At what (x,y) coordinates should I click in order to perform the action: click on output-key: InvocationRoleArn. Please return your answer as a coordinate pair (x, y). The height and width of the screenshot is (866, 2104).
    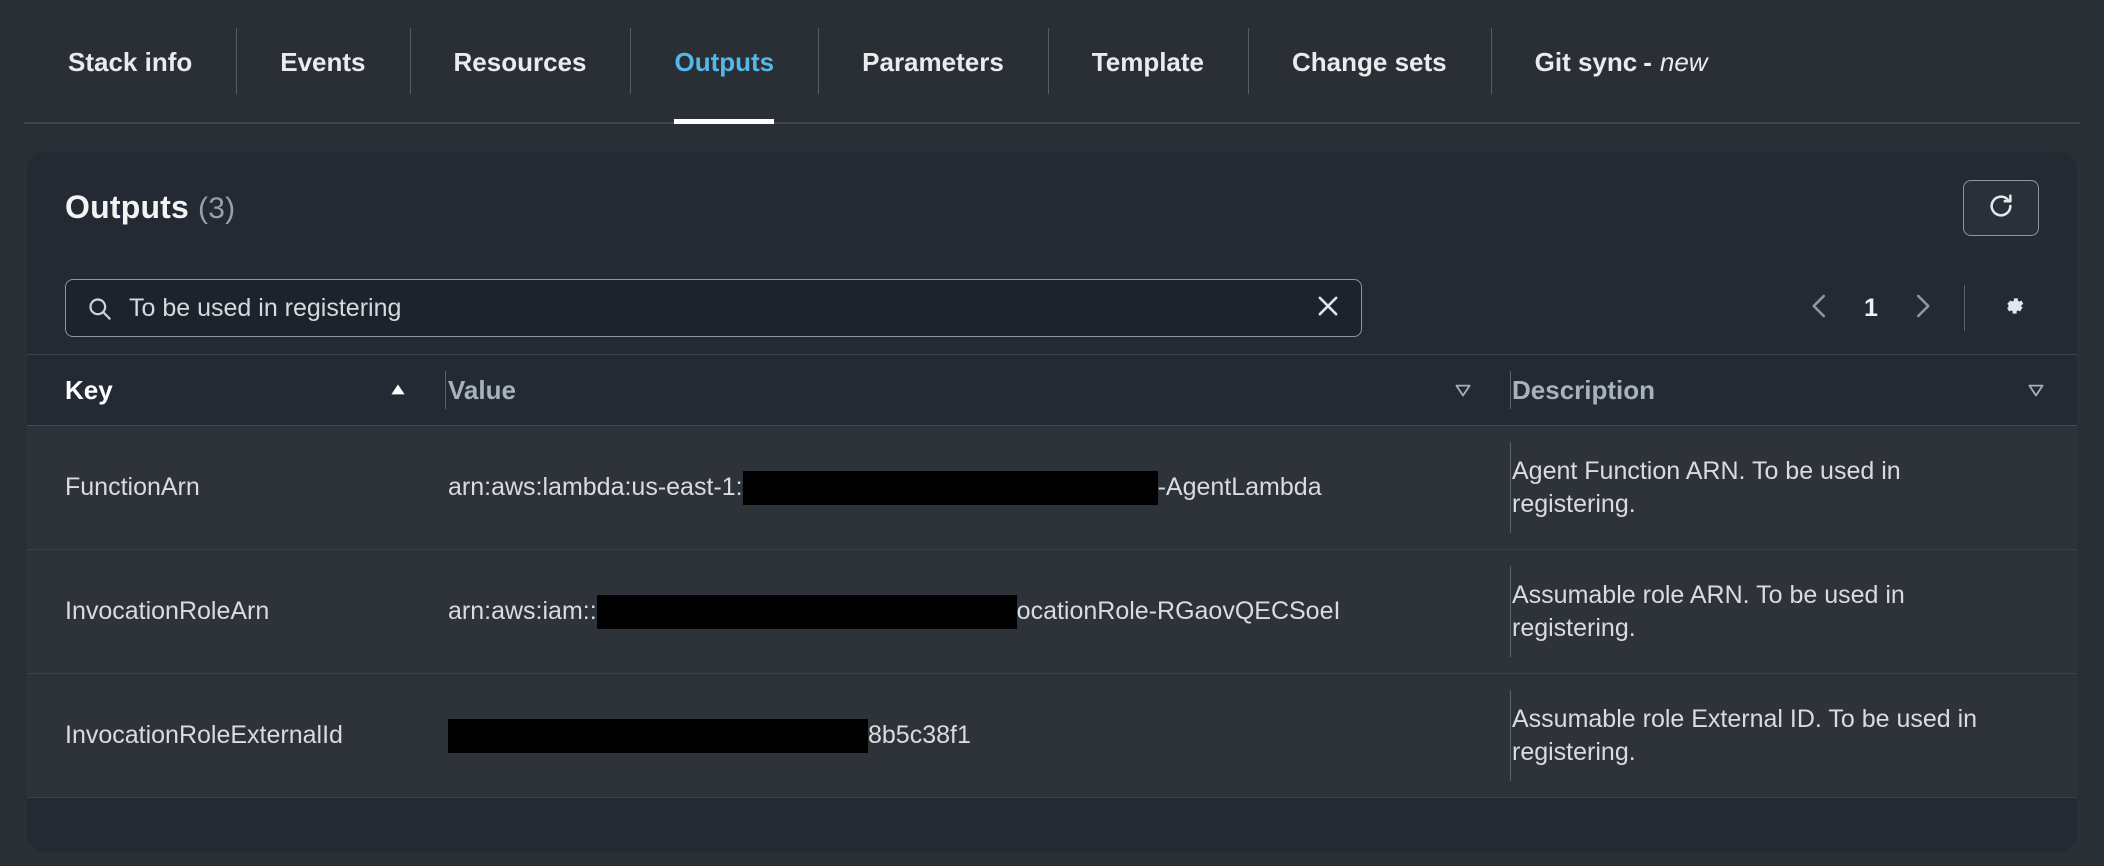
    Looking at the image, I should click on (167, 611).